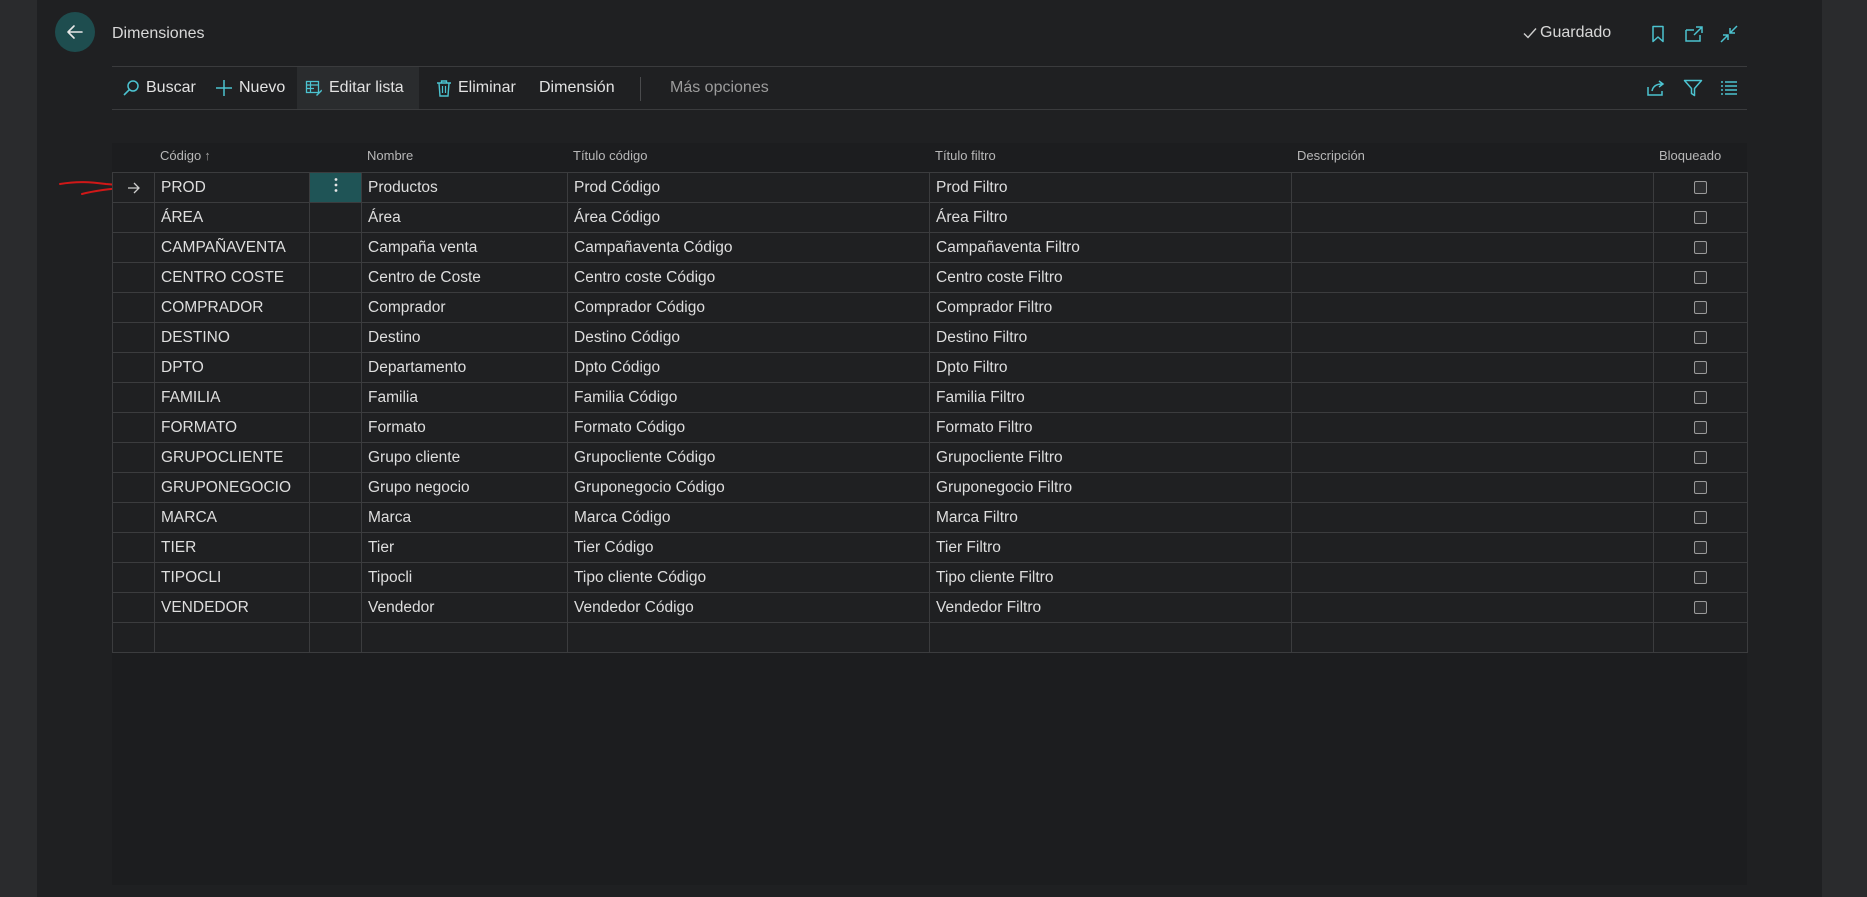  What do you see at coordinates (232, 517) in the screenshot?
I see `cell-code: MARCA` at bounding box center [232, 517].